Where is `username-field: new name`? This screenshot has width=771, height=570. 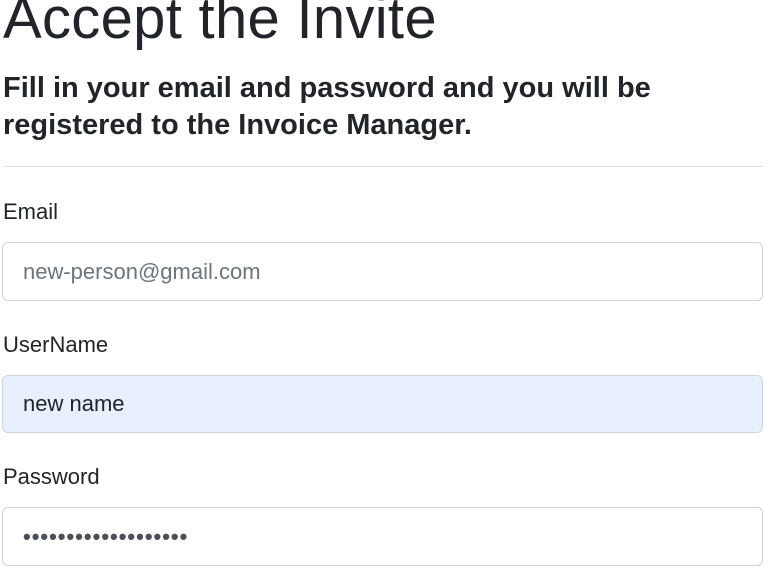 username-field: new name is located at coordinates (382, 404).